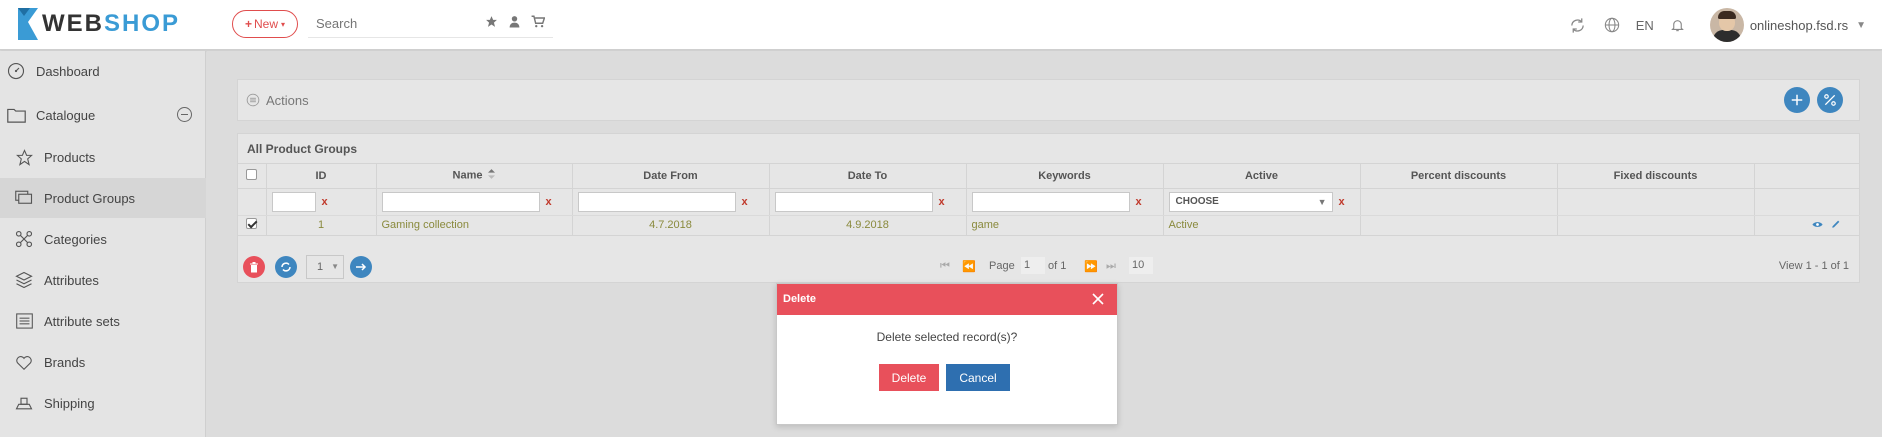 The image size is (1882, 437). Describe the element at coordinates (103, 280) in the screenshot. I see `sidebar-item-attributes: Attributes` at that location.